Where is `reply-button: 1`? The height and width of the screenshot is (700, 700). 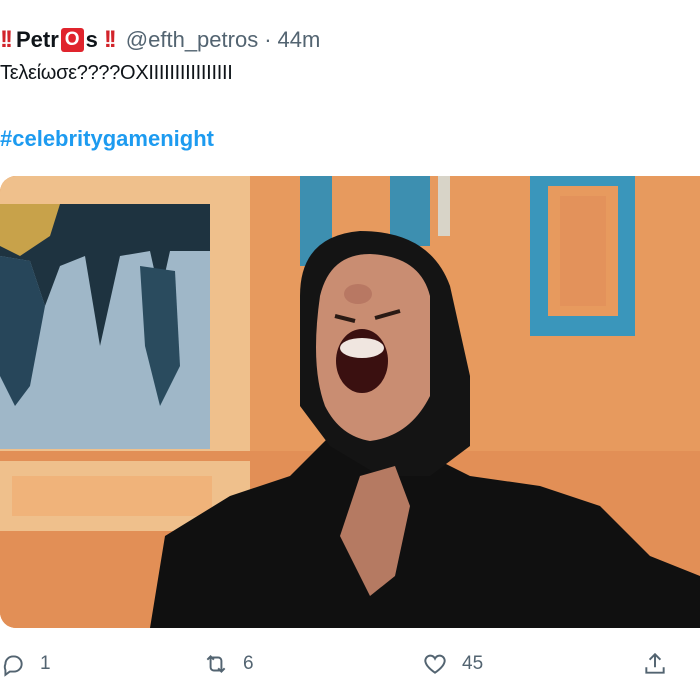
reply-button: 1 is located at coordinates (25, 664).